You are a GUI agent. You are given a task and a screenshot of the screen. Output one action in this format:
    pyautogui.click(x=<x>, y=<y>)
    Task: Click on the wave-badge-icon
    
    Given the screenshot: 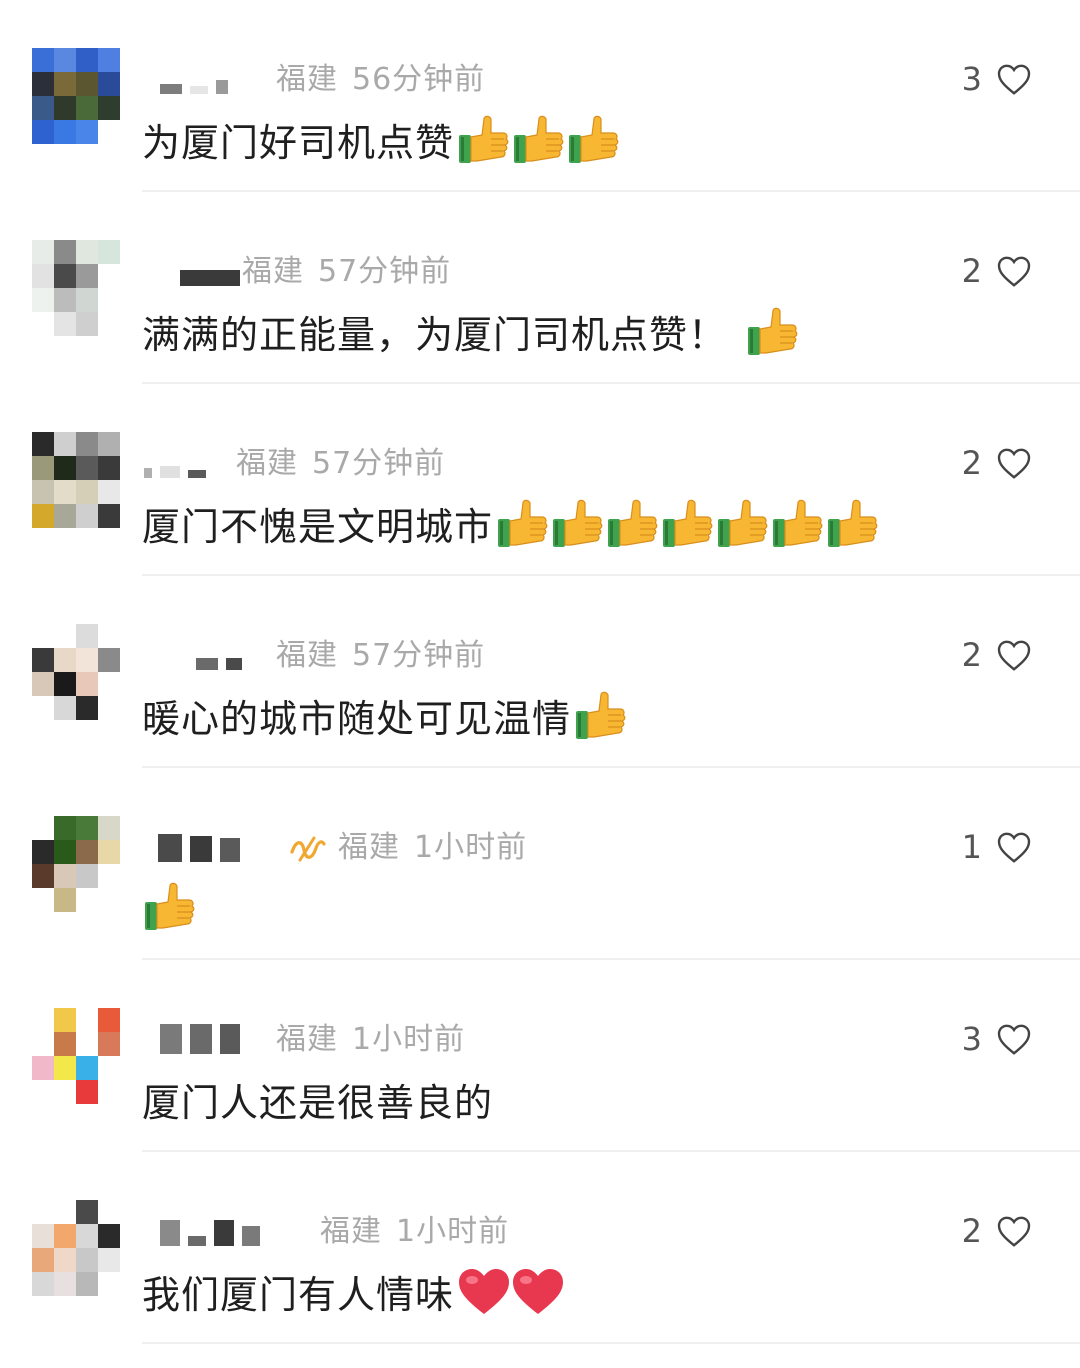 What is the action you would take?
    pyautogui.click(x=308, y=848)
    